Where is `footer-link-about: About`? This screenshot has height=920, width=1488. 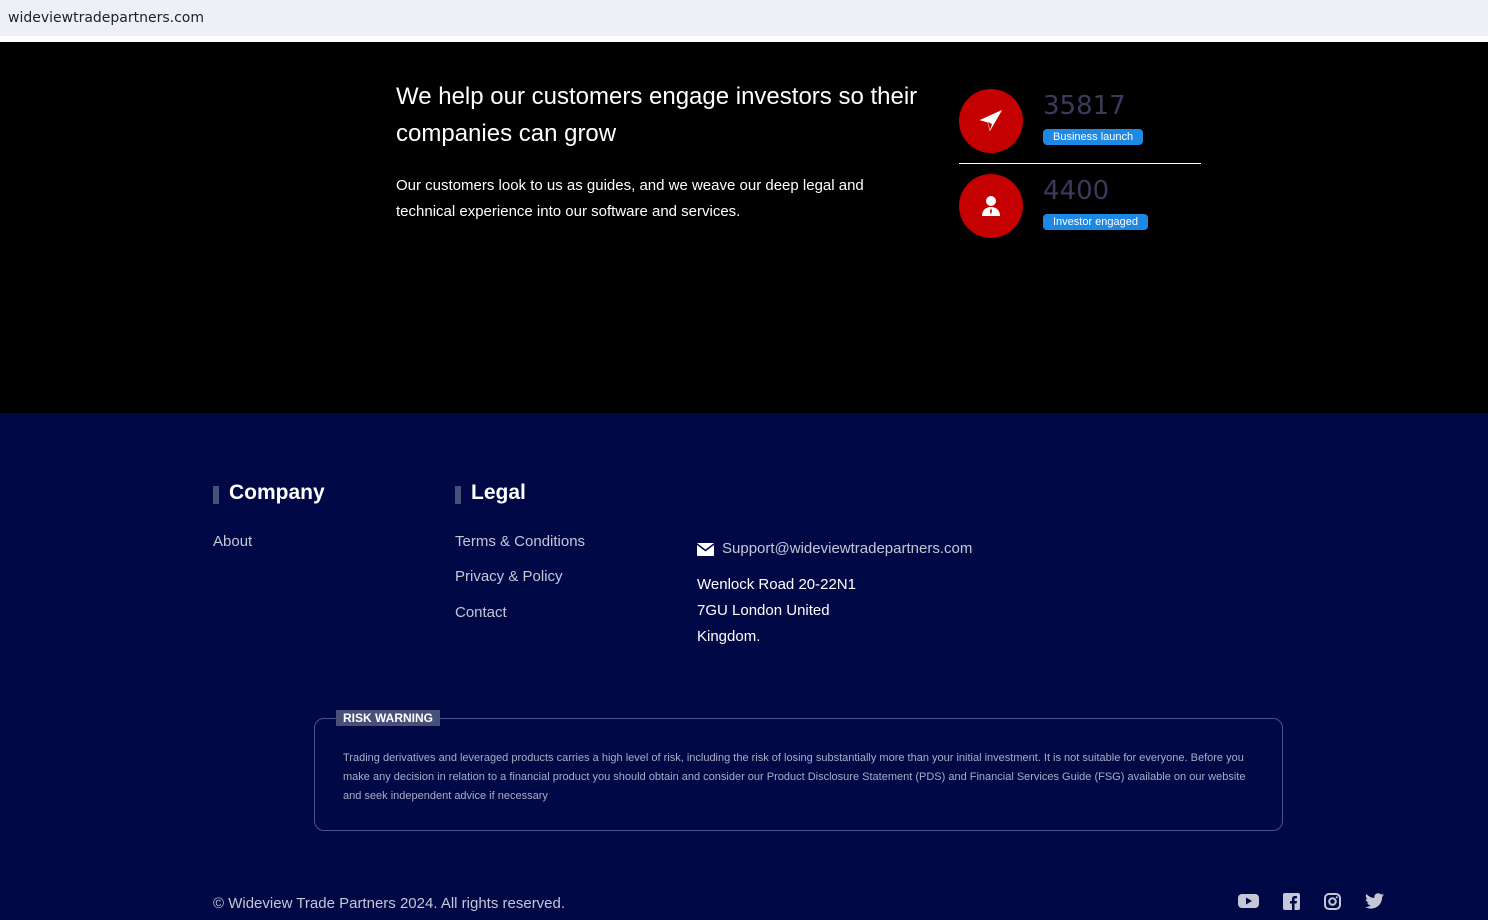 footer-link-about: About is located at coordinates (232, 541).